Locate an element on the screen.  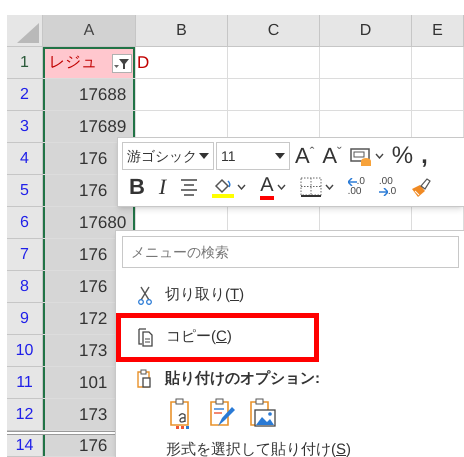
row-number: 1 is located at coordinates (25, 63).